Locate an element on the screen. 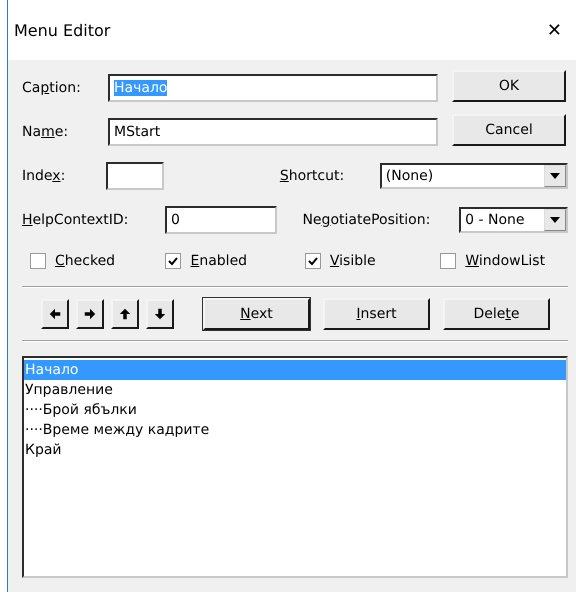 Image resolution: width=576 pixels, height=592 pixels. help-context-id-label: HelpContextID: is located at coordinates (76, 220).